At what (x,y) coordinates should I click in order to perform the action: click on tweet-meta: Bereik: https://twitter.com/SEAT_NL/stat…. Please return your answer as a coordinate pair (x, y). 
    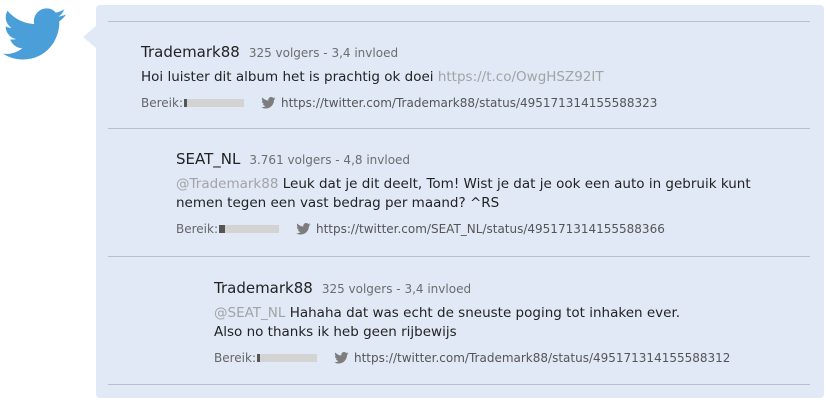
    Looking at the image, I should click on (476, 229).